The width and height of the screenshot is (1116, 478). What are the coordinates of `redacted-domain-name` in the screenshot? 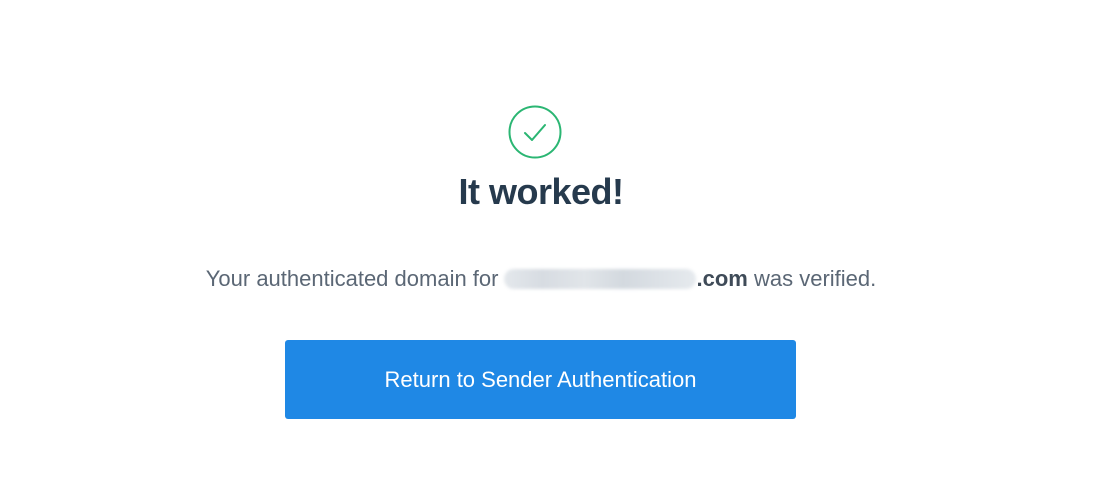 It's located at (600, 279).